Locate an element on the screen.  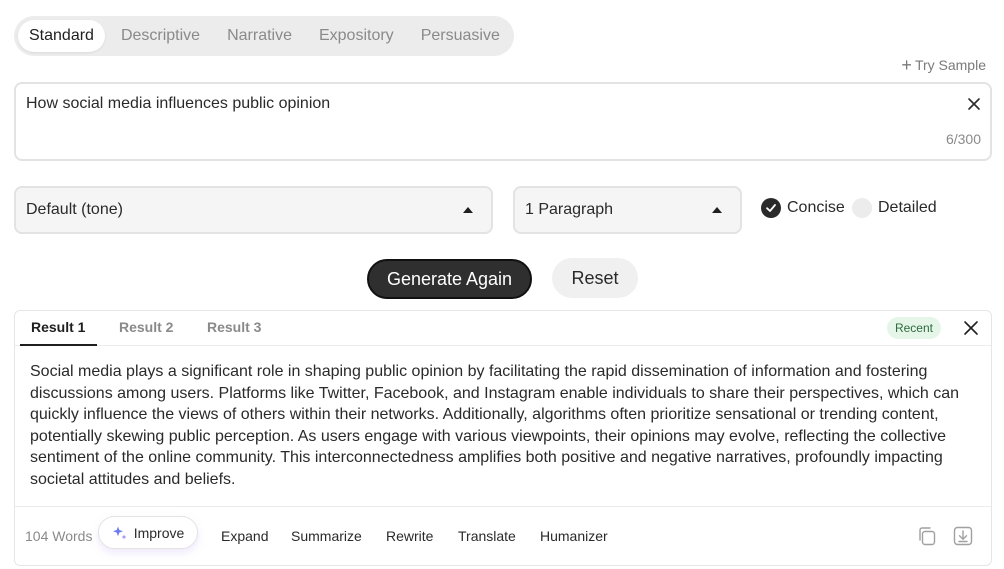
concise-label: Concise is located at coordinates (816, 207).